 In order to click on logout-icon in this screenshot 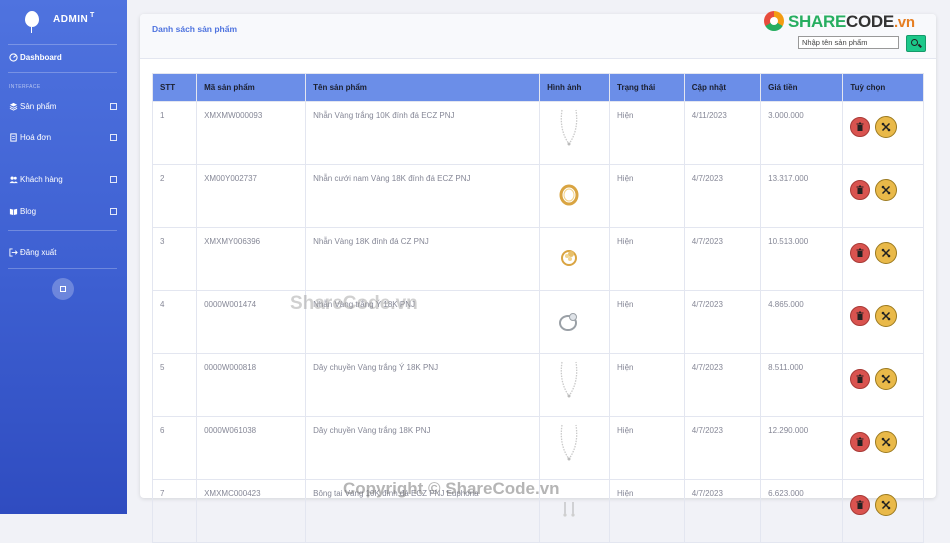, I will do `click(13, 252)`.